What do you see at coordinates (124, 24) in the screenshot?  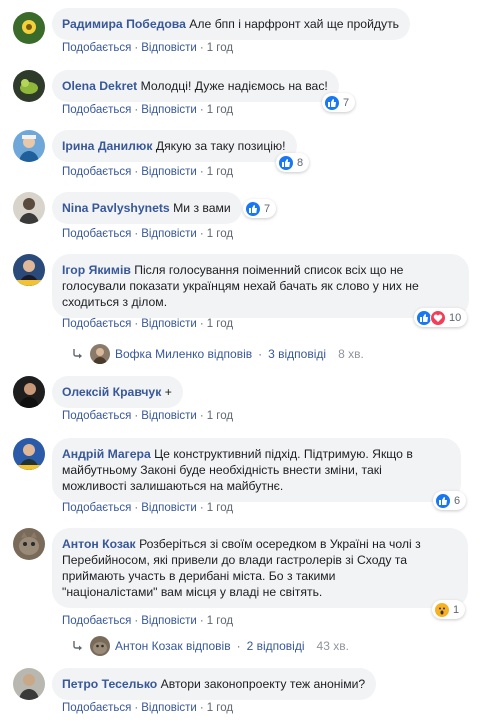 I see `comment-author: Радимира Победова` at bounding box center [124, 24].